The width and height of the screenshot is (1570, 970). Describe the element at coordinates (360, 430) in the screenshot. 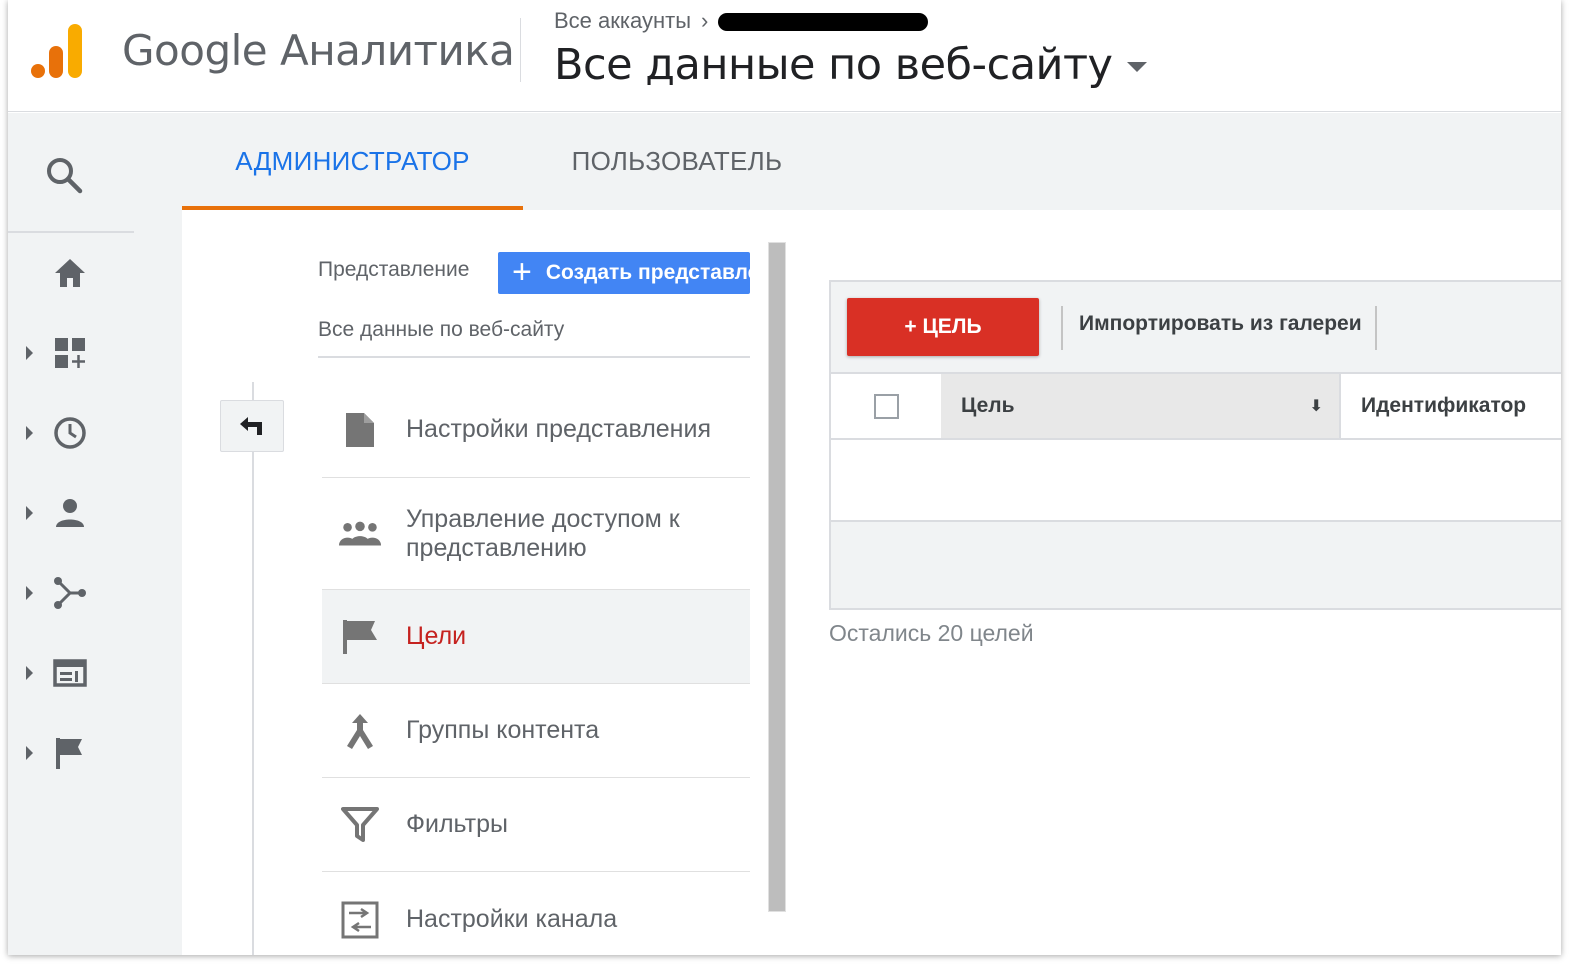

I see `document-icon` at that location.